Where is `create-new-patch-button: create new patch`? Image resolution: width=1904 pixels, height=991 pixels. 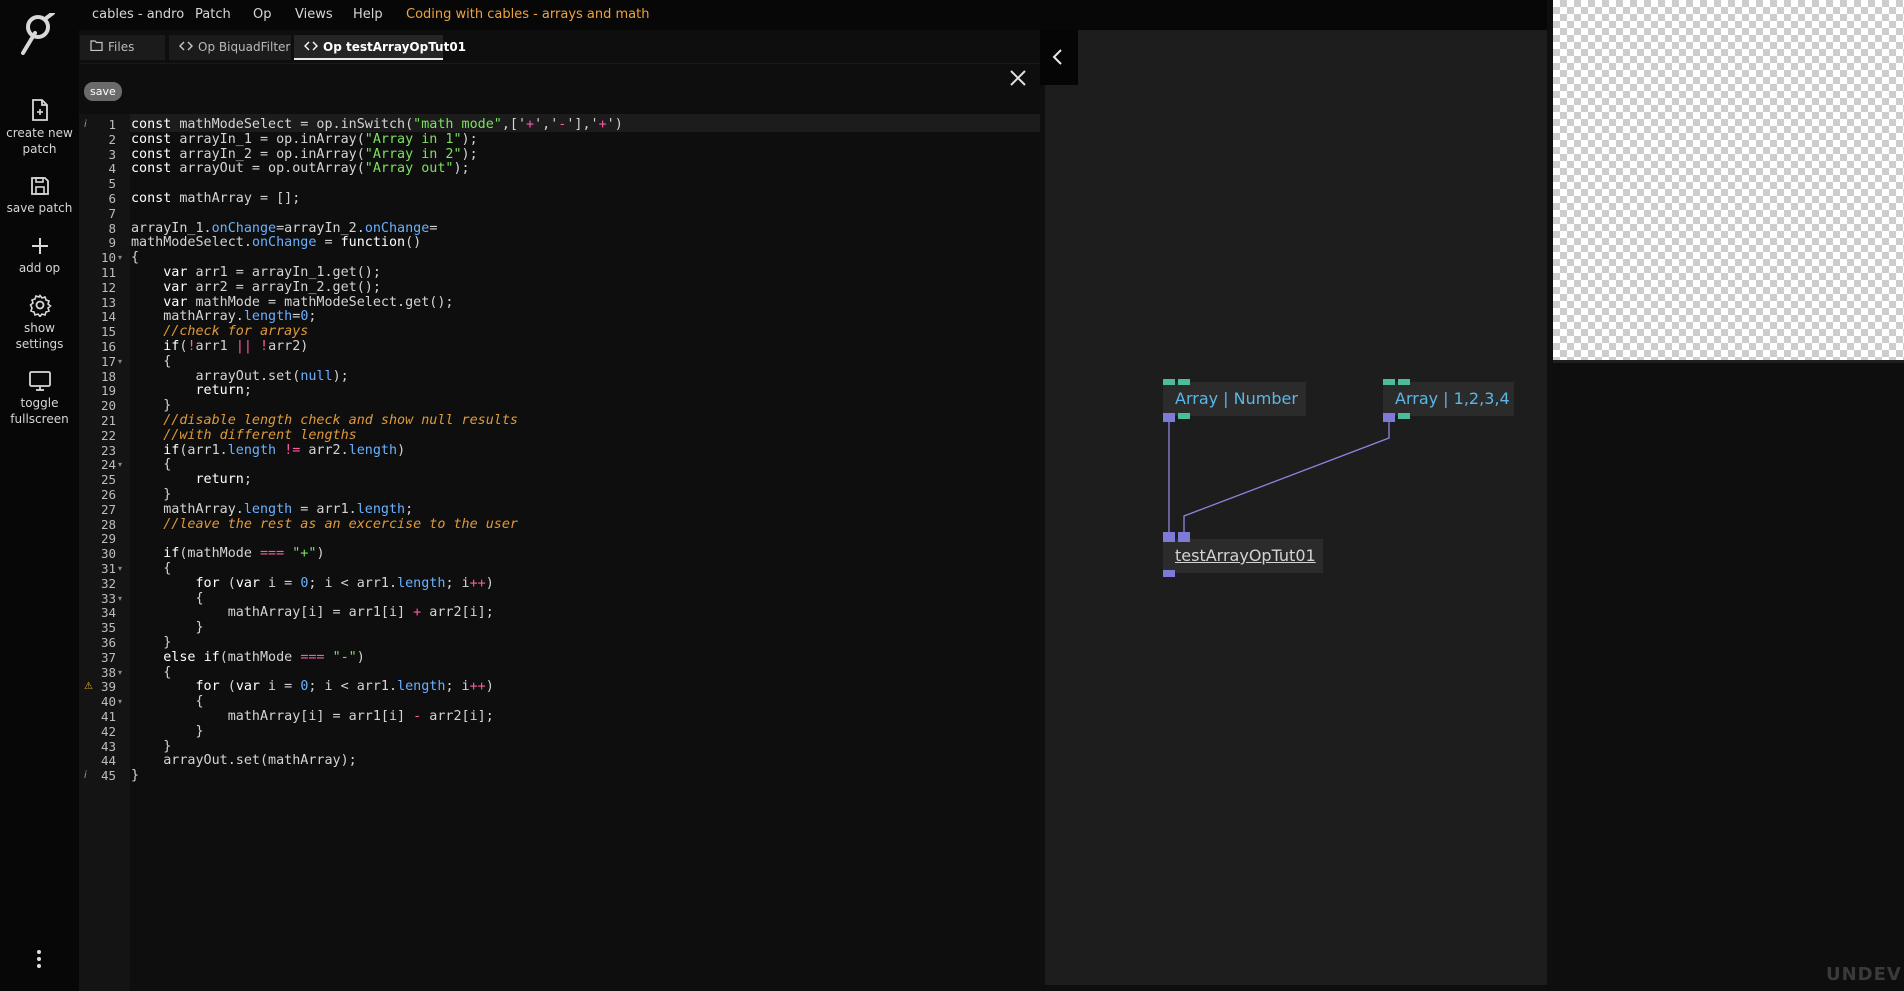 create-new-patch-button: create new patch is located at coordinates (39, 127).